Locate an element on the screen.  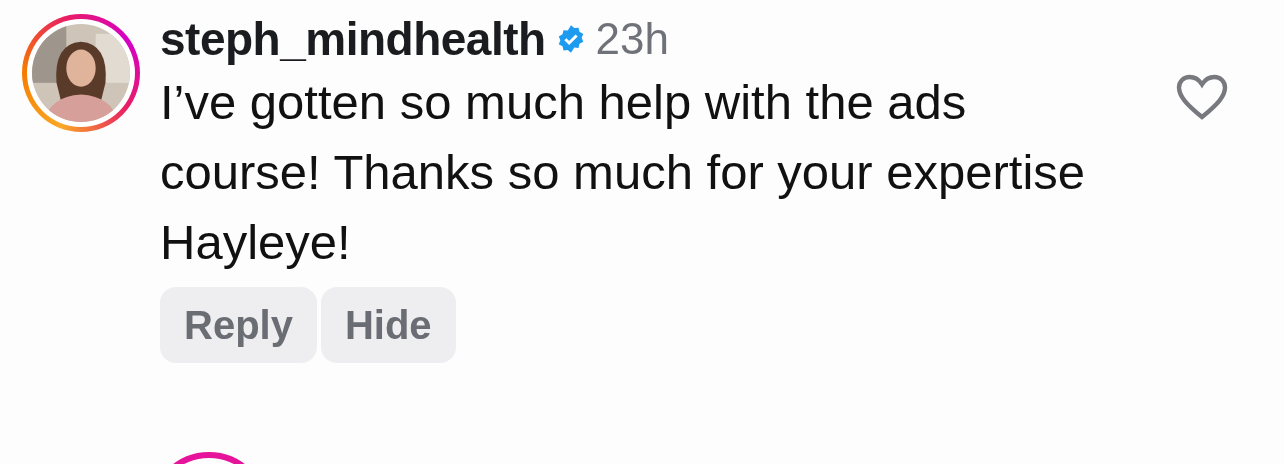
comment-action-button: Hide is located at coordinates (388, 324).